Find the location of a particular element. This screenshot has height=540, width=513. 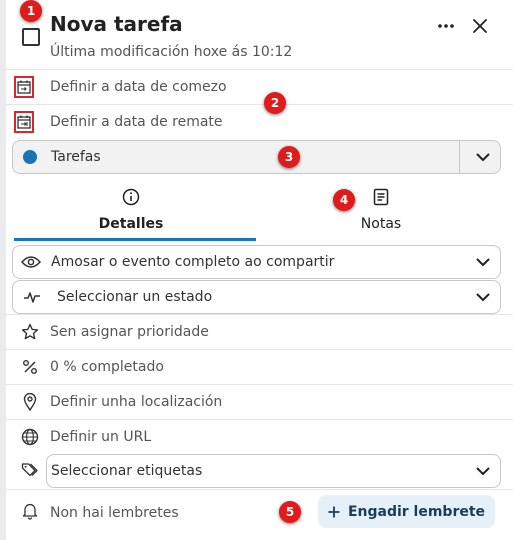

start-date-icon-frame is located at coordinates (24, 87).